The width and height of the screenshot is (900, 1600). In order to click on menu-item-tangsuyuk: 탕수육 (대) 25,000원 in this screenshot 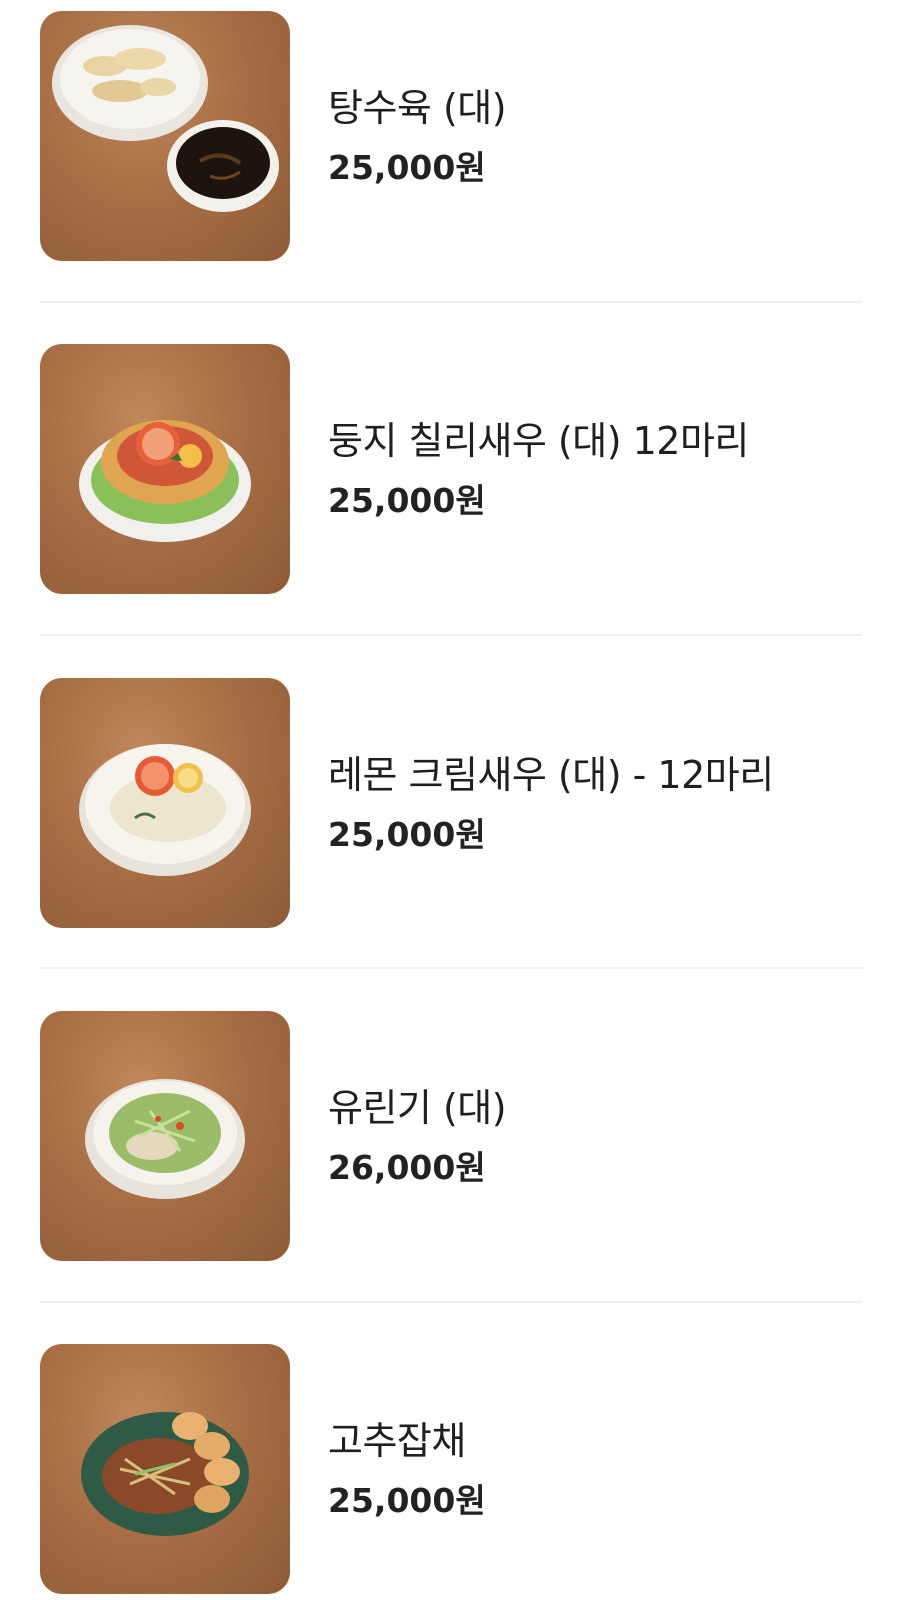, I will do `click(451, 136)`.